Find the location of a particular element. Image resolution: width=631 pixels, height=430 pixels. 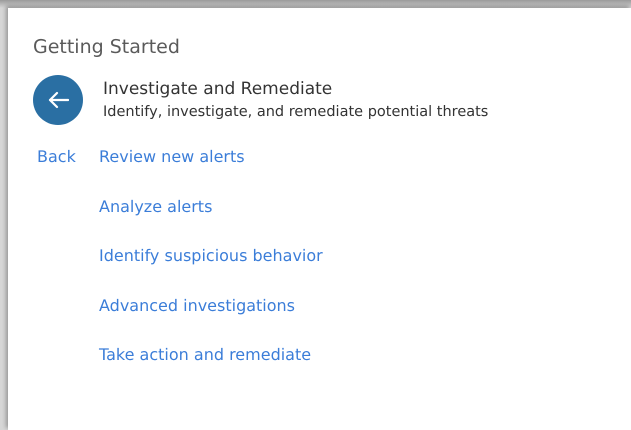

step-link: Review new alerts is located at coordinates (172, 157).